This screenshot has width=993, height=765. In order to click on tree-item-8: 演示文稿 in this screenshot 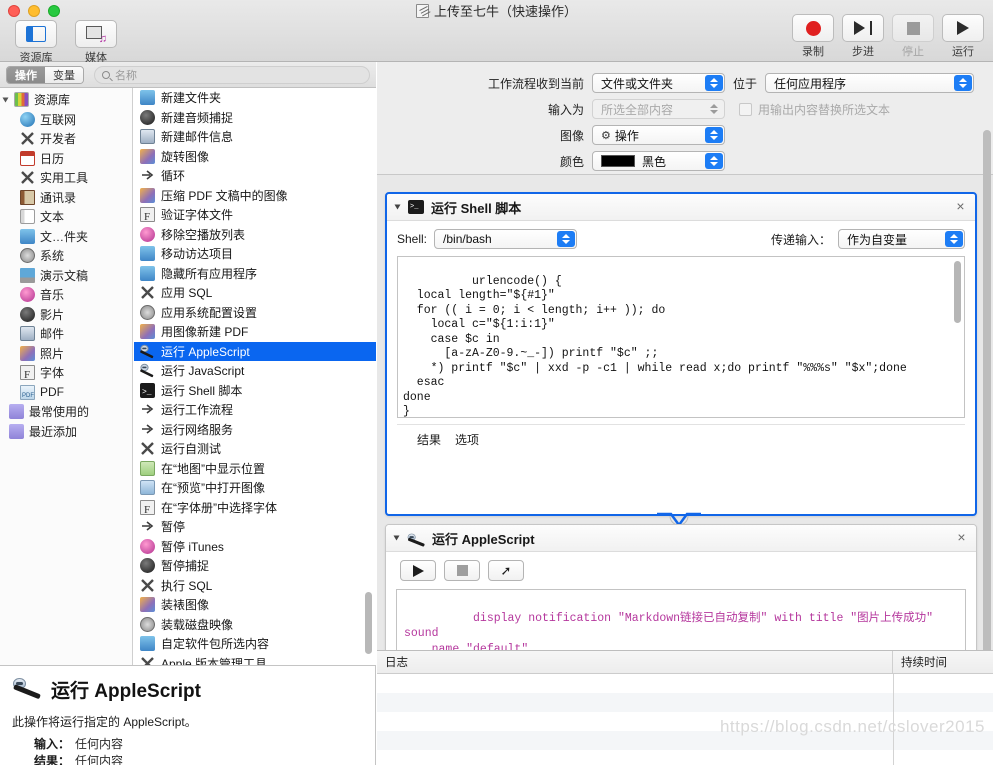, I will do `click(66, 276)`.